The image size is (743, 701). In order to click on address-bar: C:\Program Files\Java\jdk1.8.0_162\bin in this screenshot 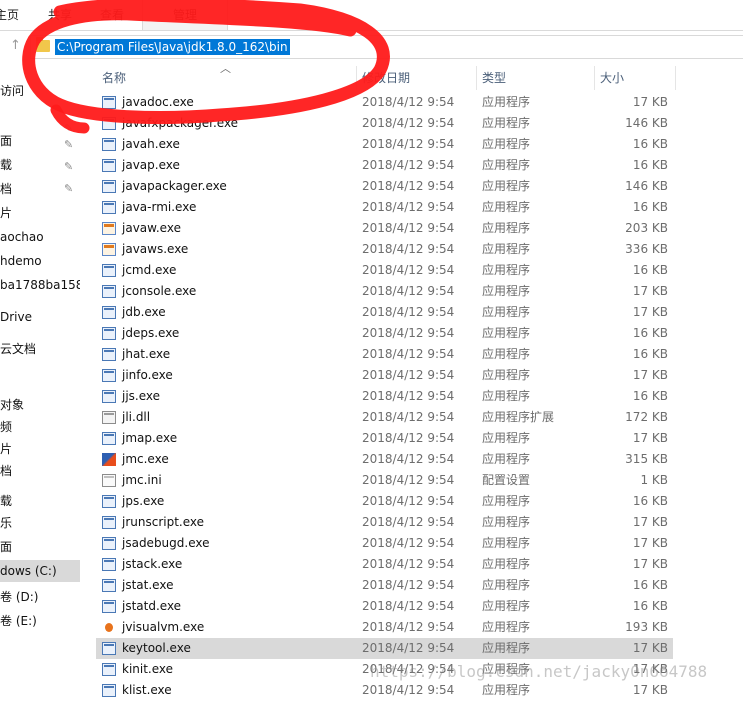, I will do `click(386, 47)`.